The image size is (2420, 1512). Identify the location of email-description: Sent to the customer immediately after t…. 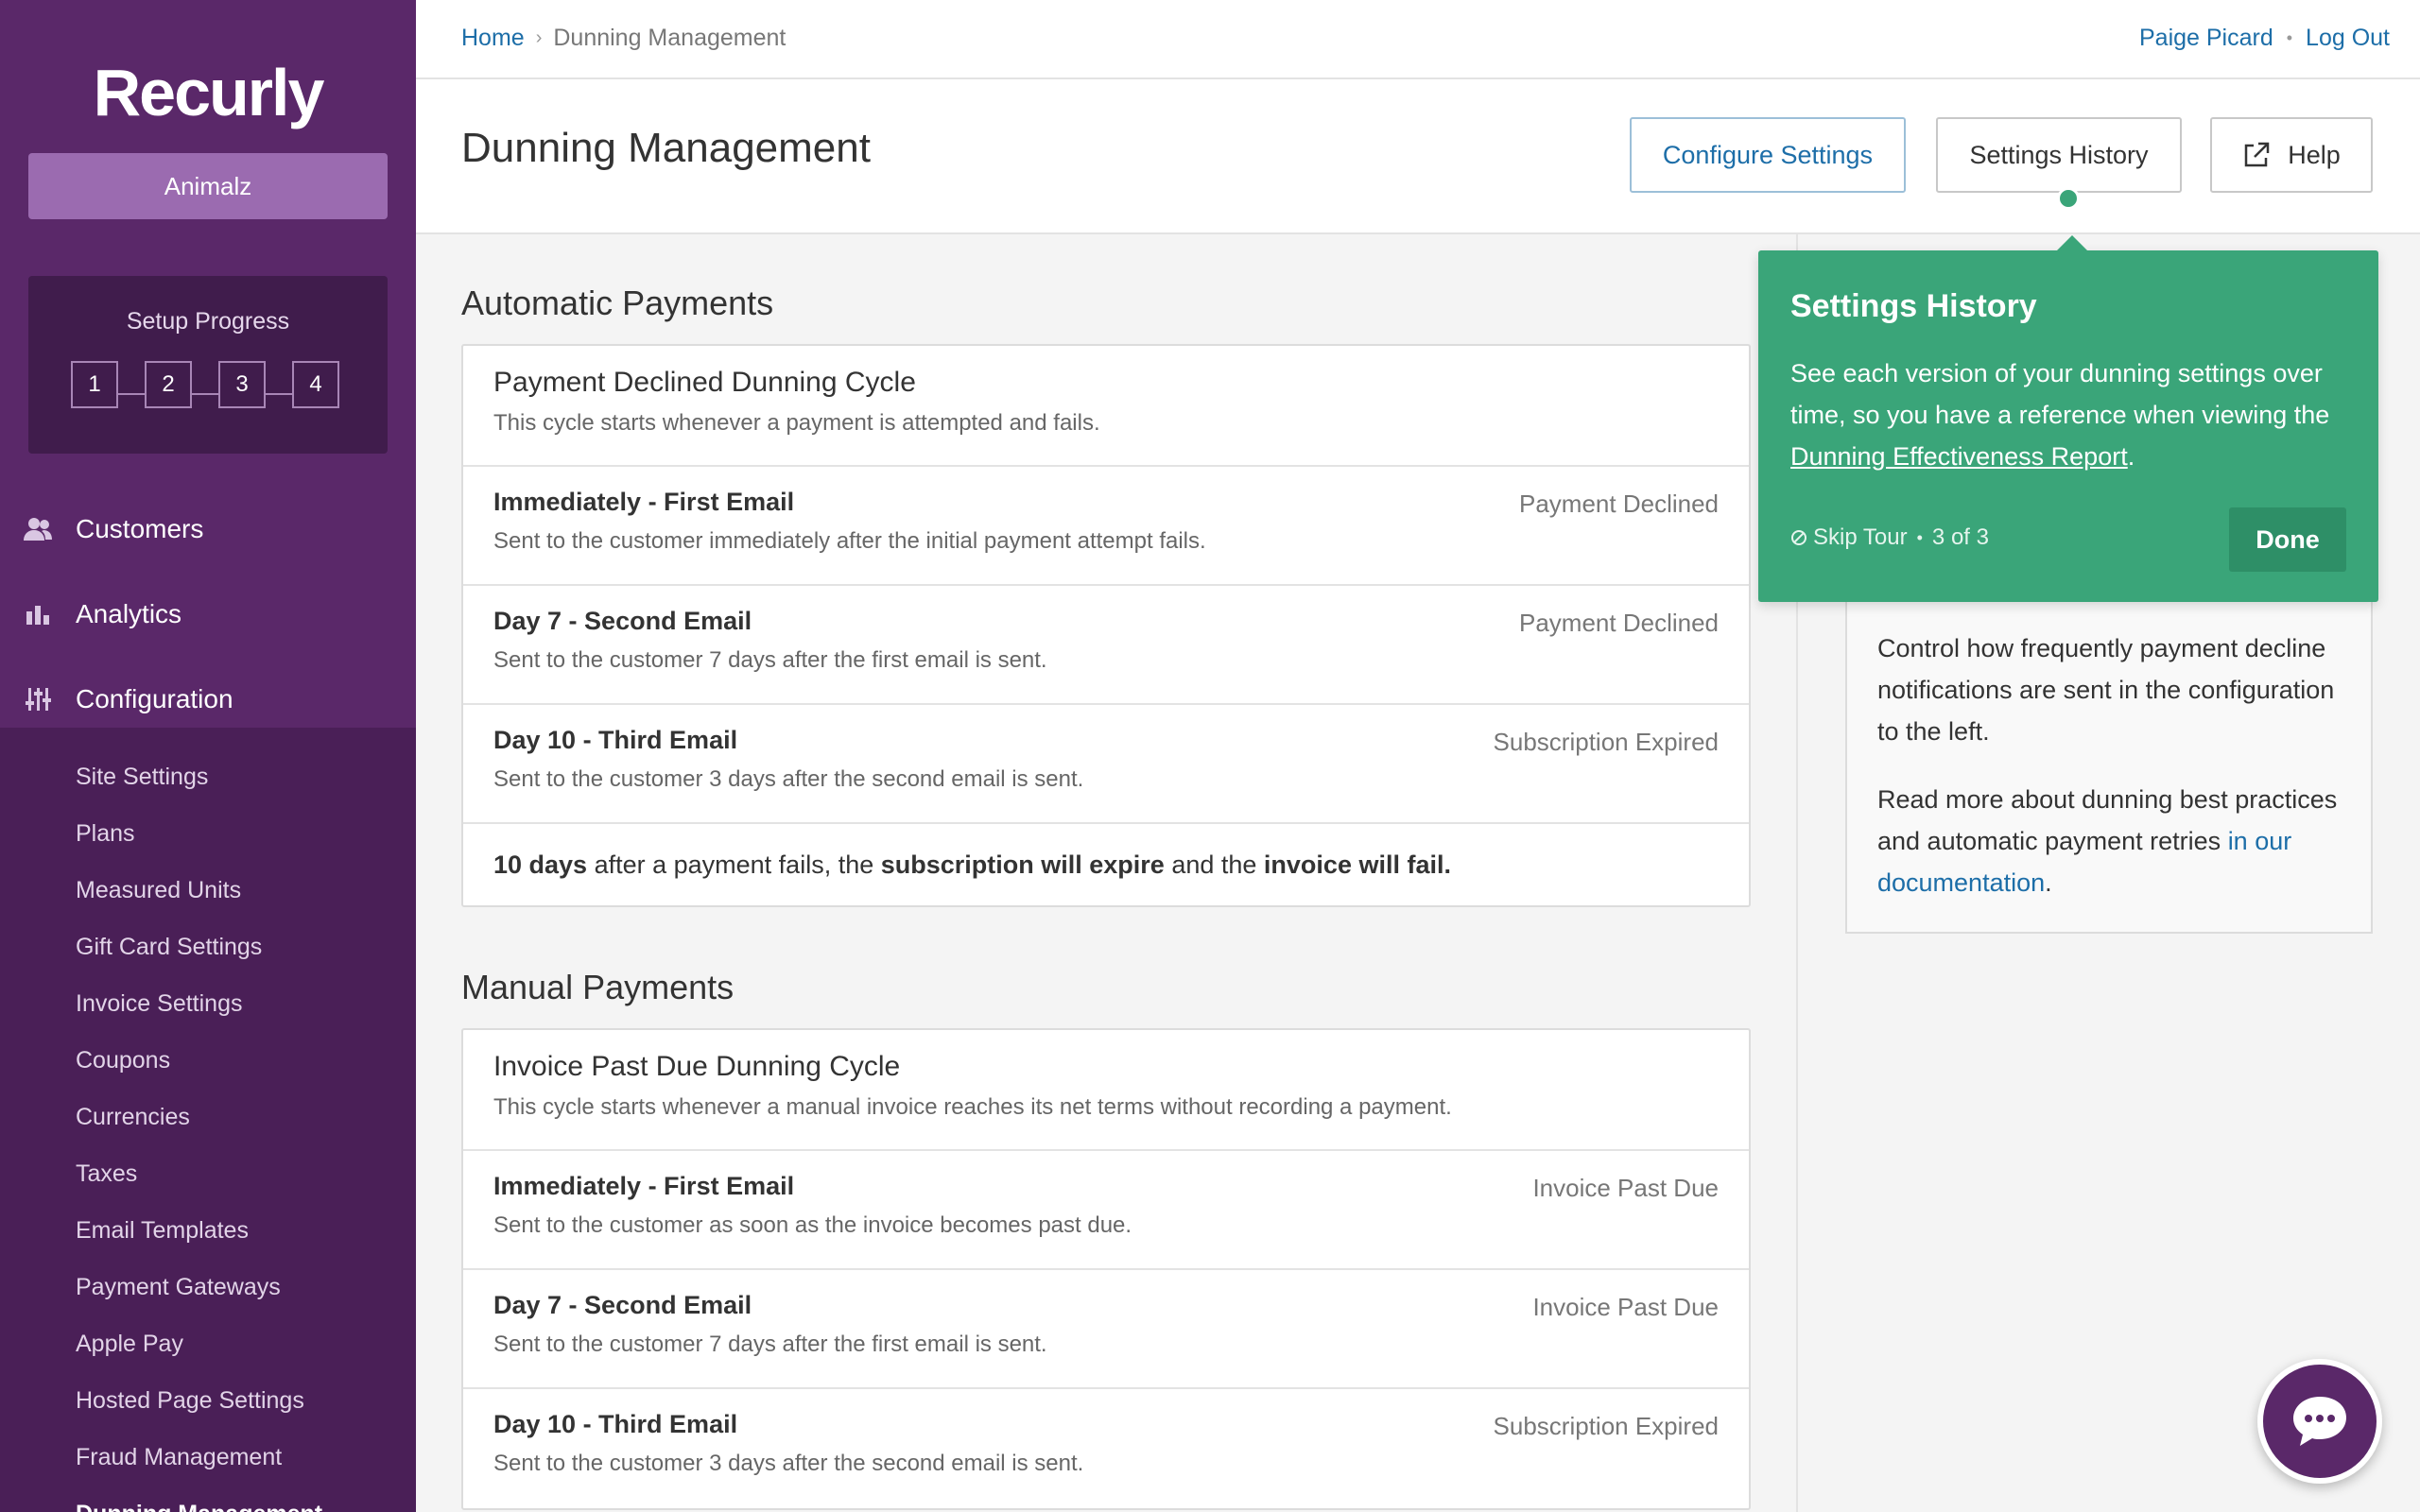
(849, 541).